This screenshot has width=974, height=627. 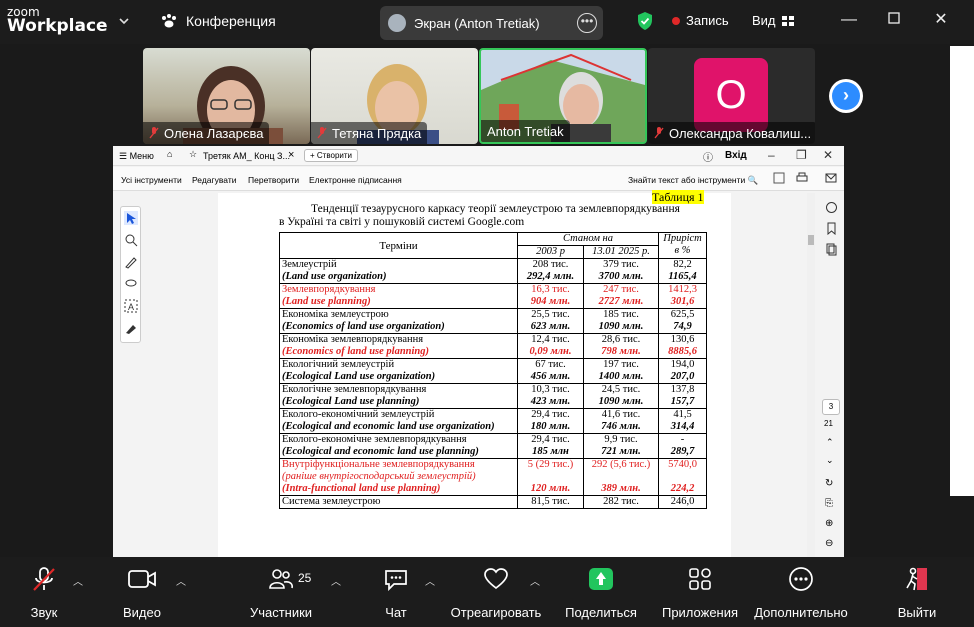 I want to click on shield-check-icon, so click(x=645, y=21).